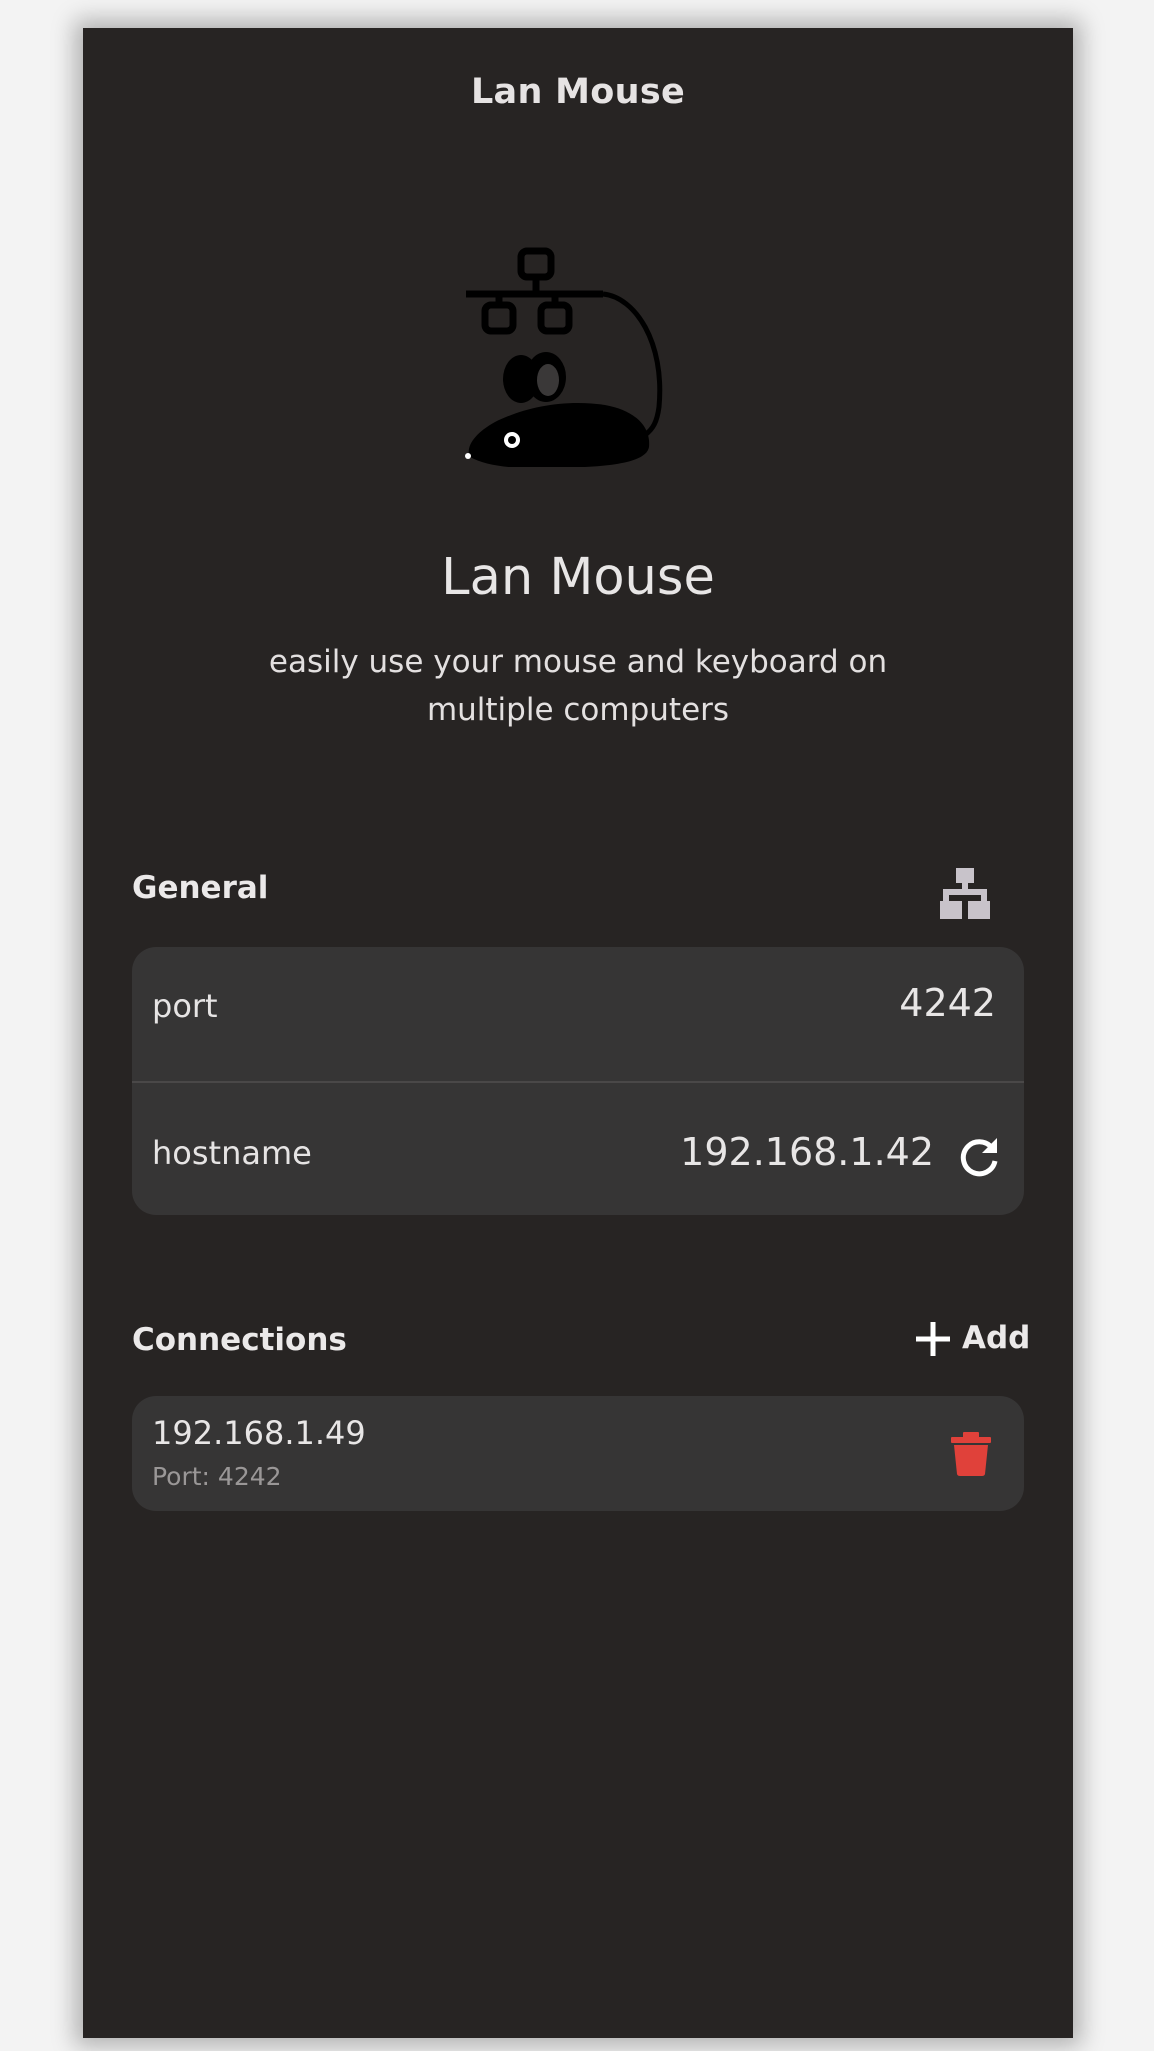  What do you see at coordinates (578, 577) in the screenshot?
I see `app-name: Lan Mouse` at bounding box center [578, 577].